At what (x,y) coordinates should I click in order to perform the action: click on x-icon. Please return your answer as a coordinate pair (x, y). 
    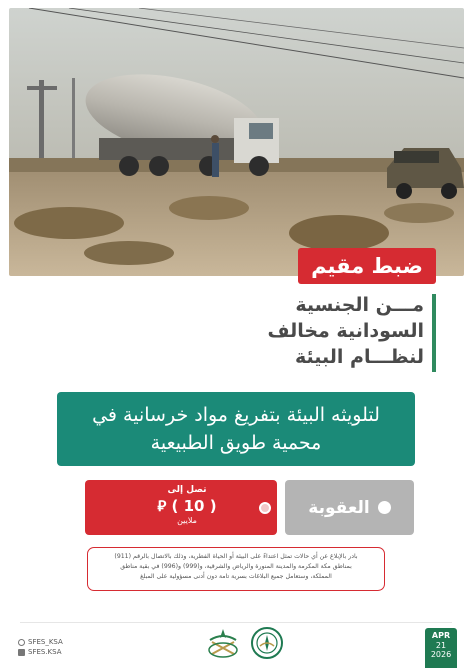
    Looking at the image, I should click on (21, 642).